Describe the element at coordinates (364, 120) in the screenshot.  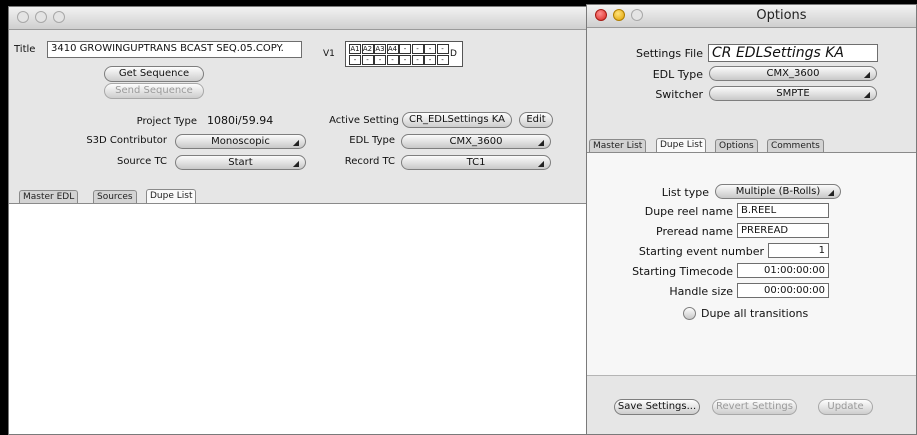
I see `active-setting-label: Active Setting` at that location.